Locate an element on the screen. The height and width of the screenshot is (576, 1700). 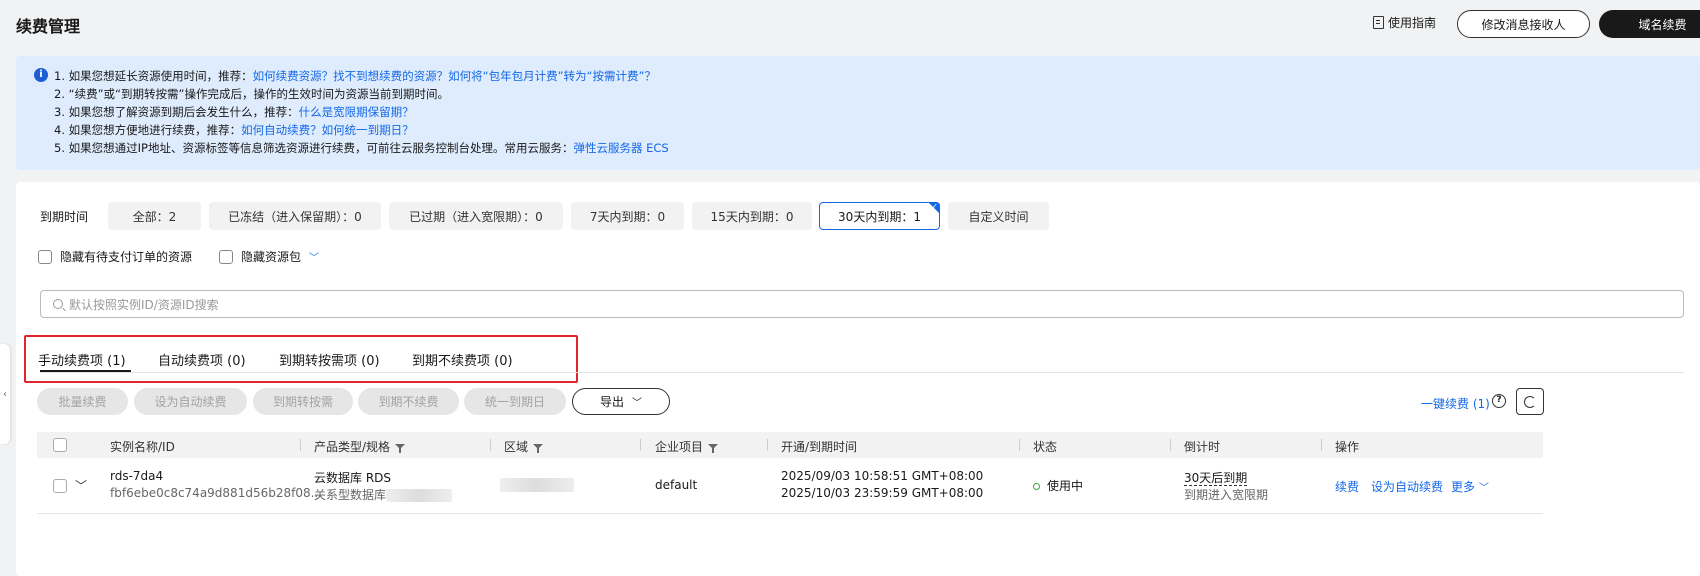
chip-30days: 30天内到期：1 ✓ is located at coordinates (879, 216).